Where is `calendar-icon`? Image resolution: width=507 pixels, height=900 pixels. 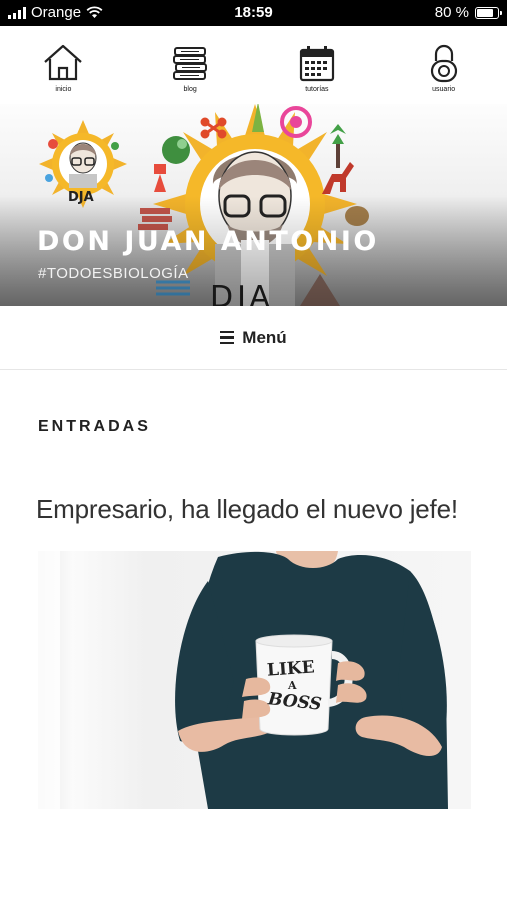 calendar-icon is located at coordinates (316, 64).